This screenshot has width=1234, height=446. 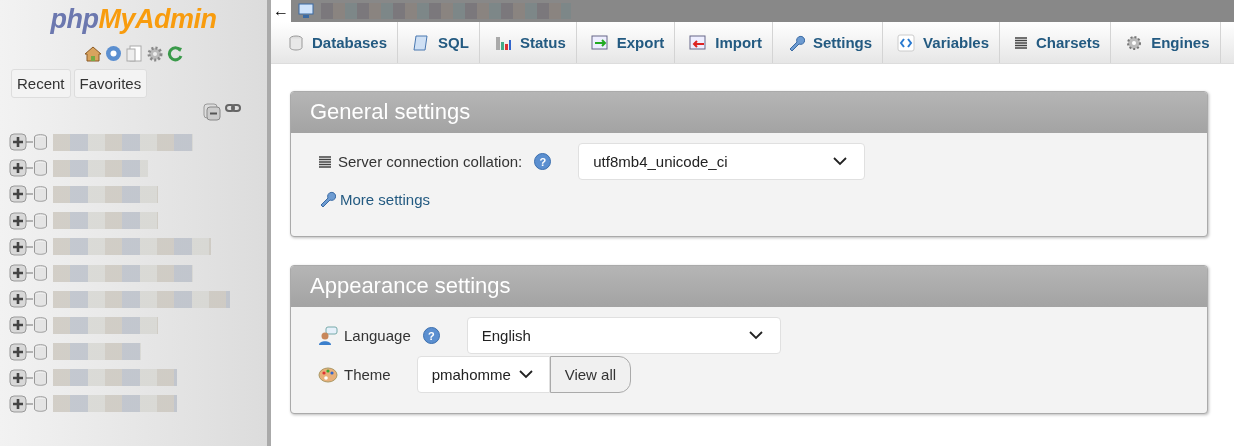 What do you see at coordinates (623, 335) in the screenshot?
I see `dropdown: English` at bounding box center [623, 335].